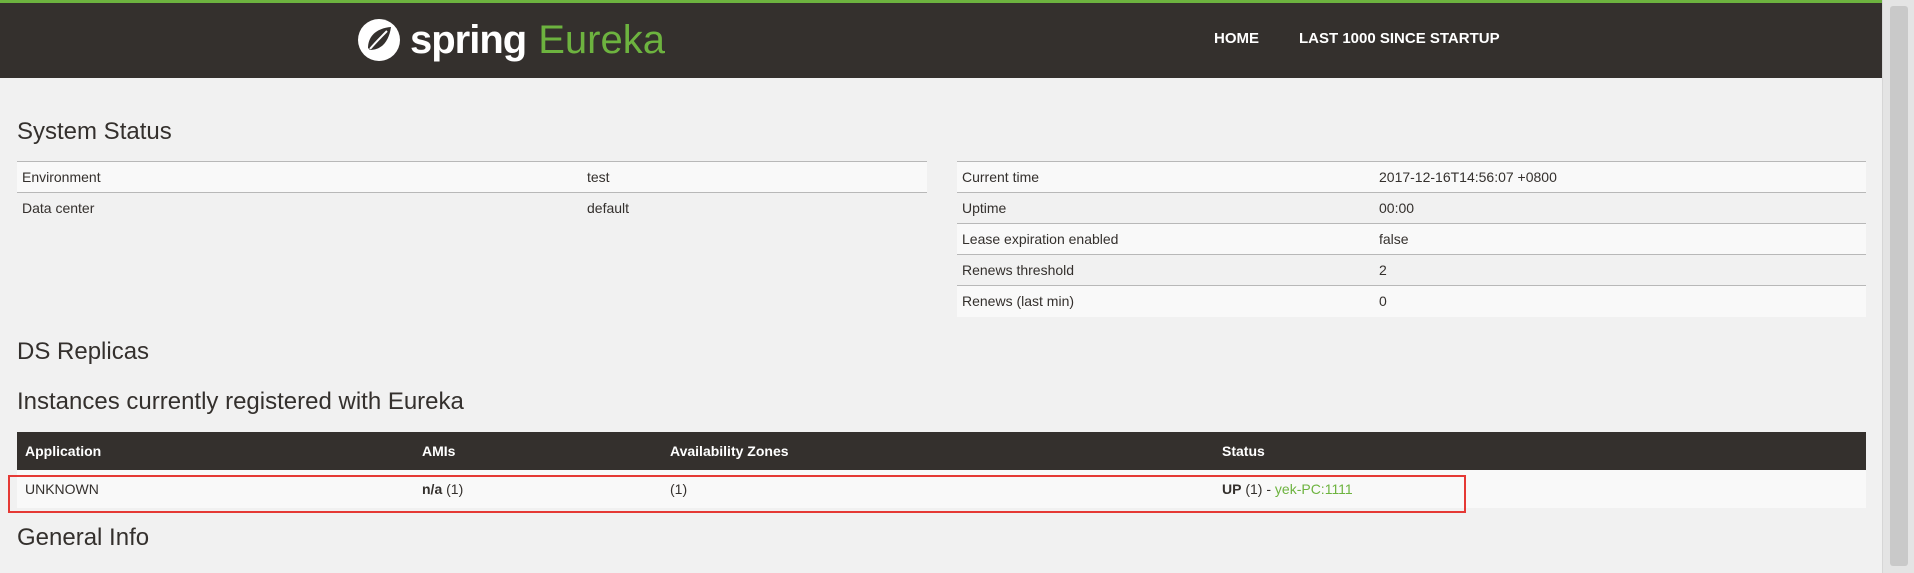 The image size is (1914, 573). I want to click on table-row: Renews threshold 2, so click(1411, 270).